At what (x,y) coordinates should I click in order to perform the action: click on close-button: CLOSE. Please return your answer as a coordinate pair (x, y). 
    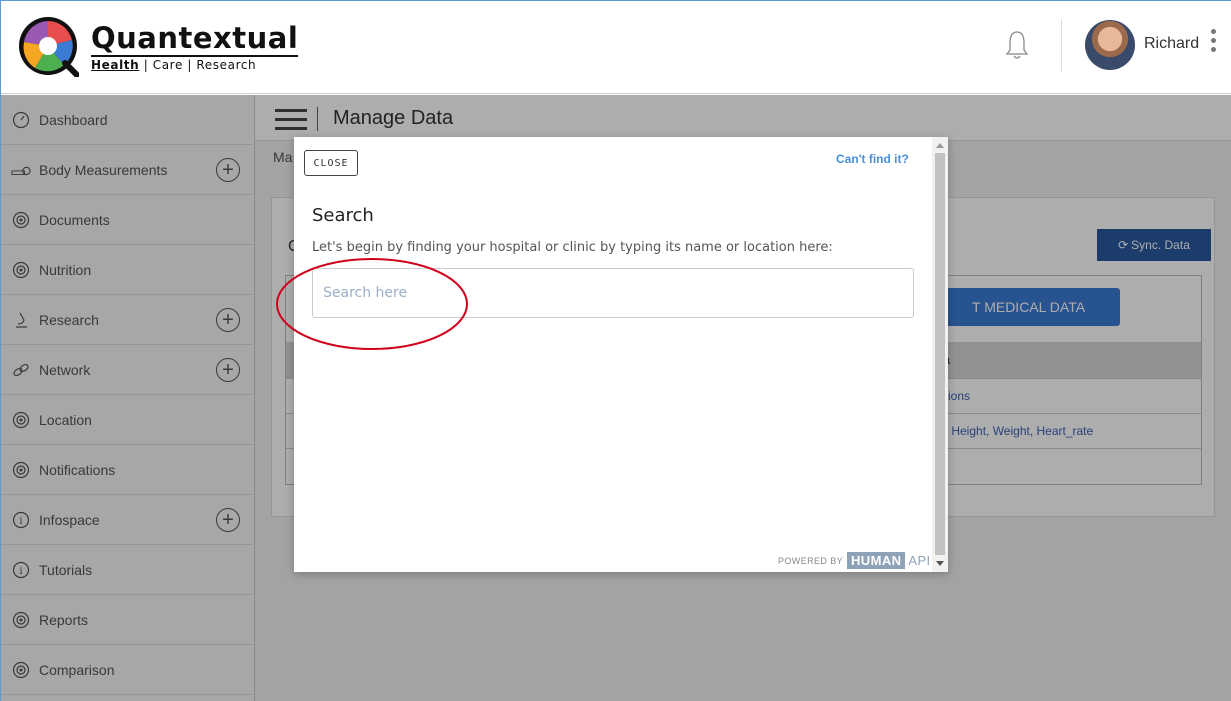
    Looking at the image, I should click on (331, 163).